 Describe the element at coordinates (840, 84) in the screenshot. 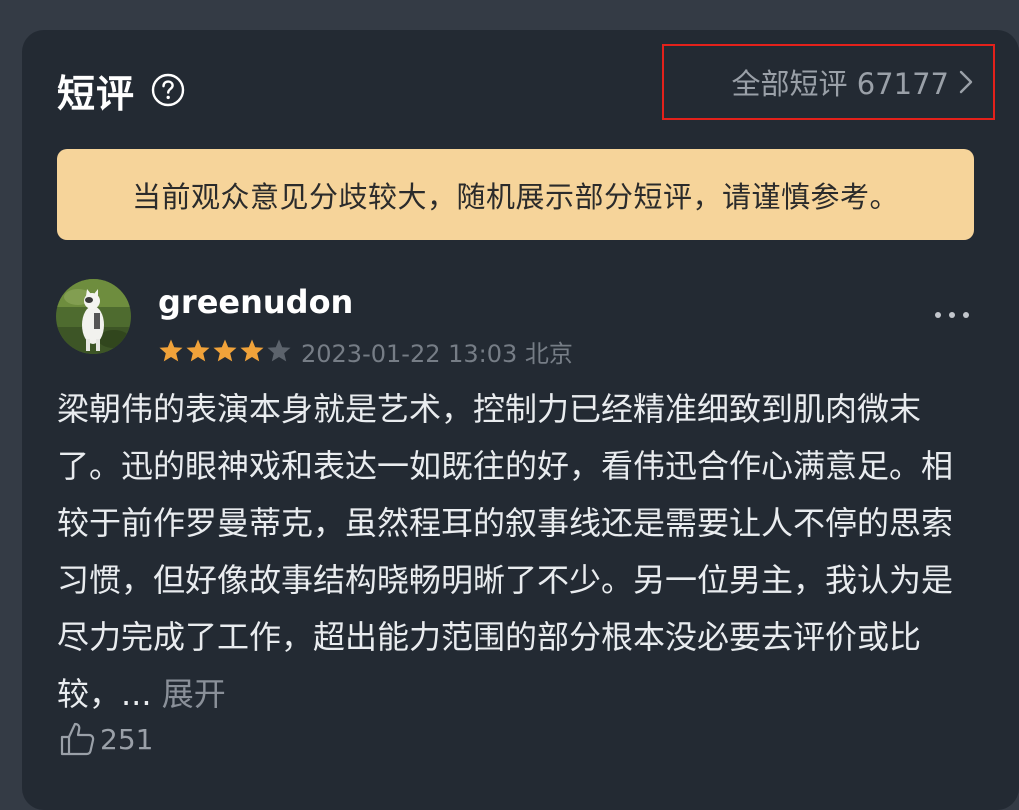

I see `all-reviews-label: 全部短评 67177` at that location.